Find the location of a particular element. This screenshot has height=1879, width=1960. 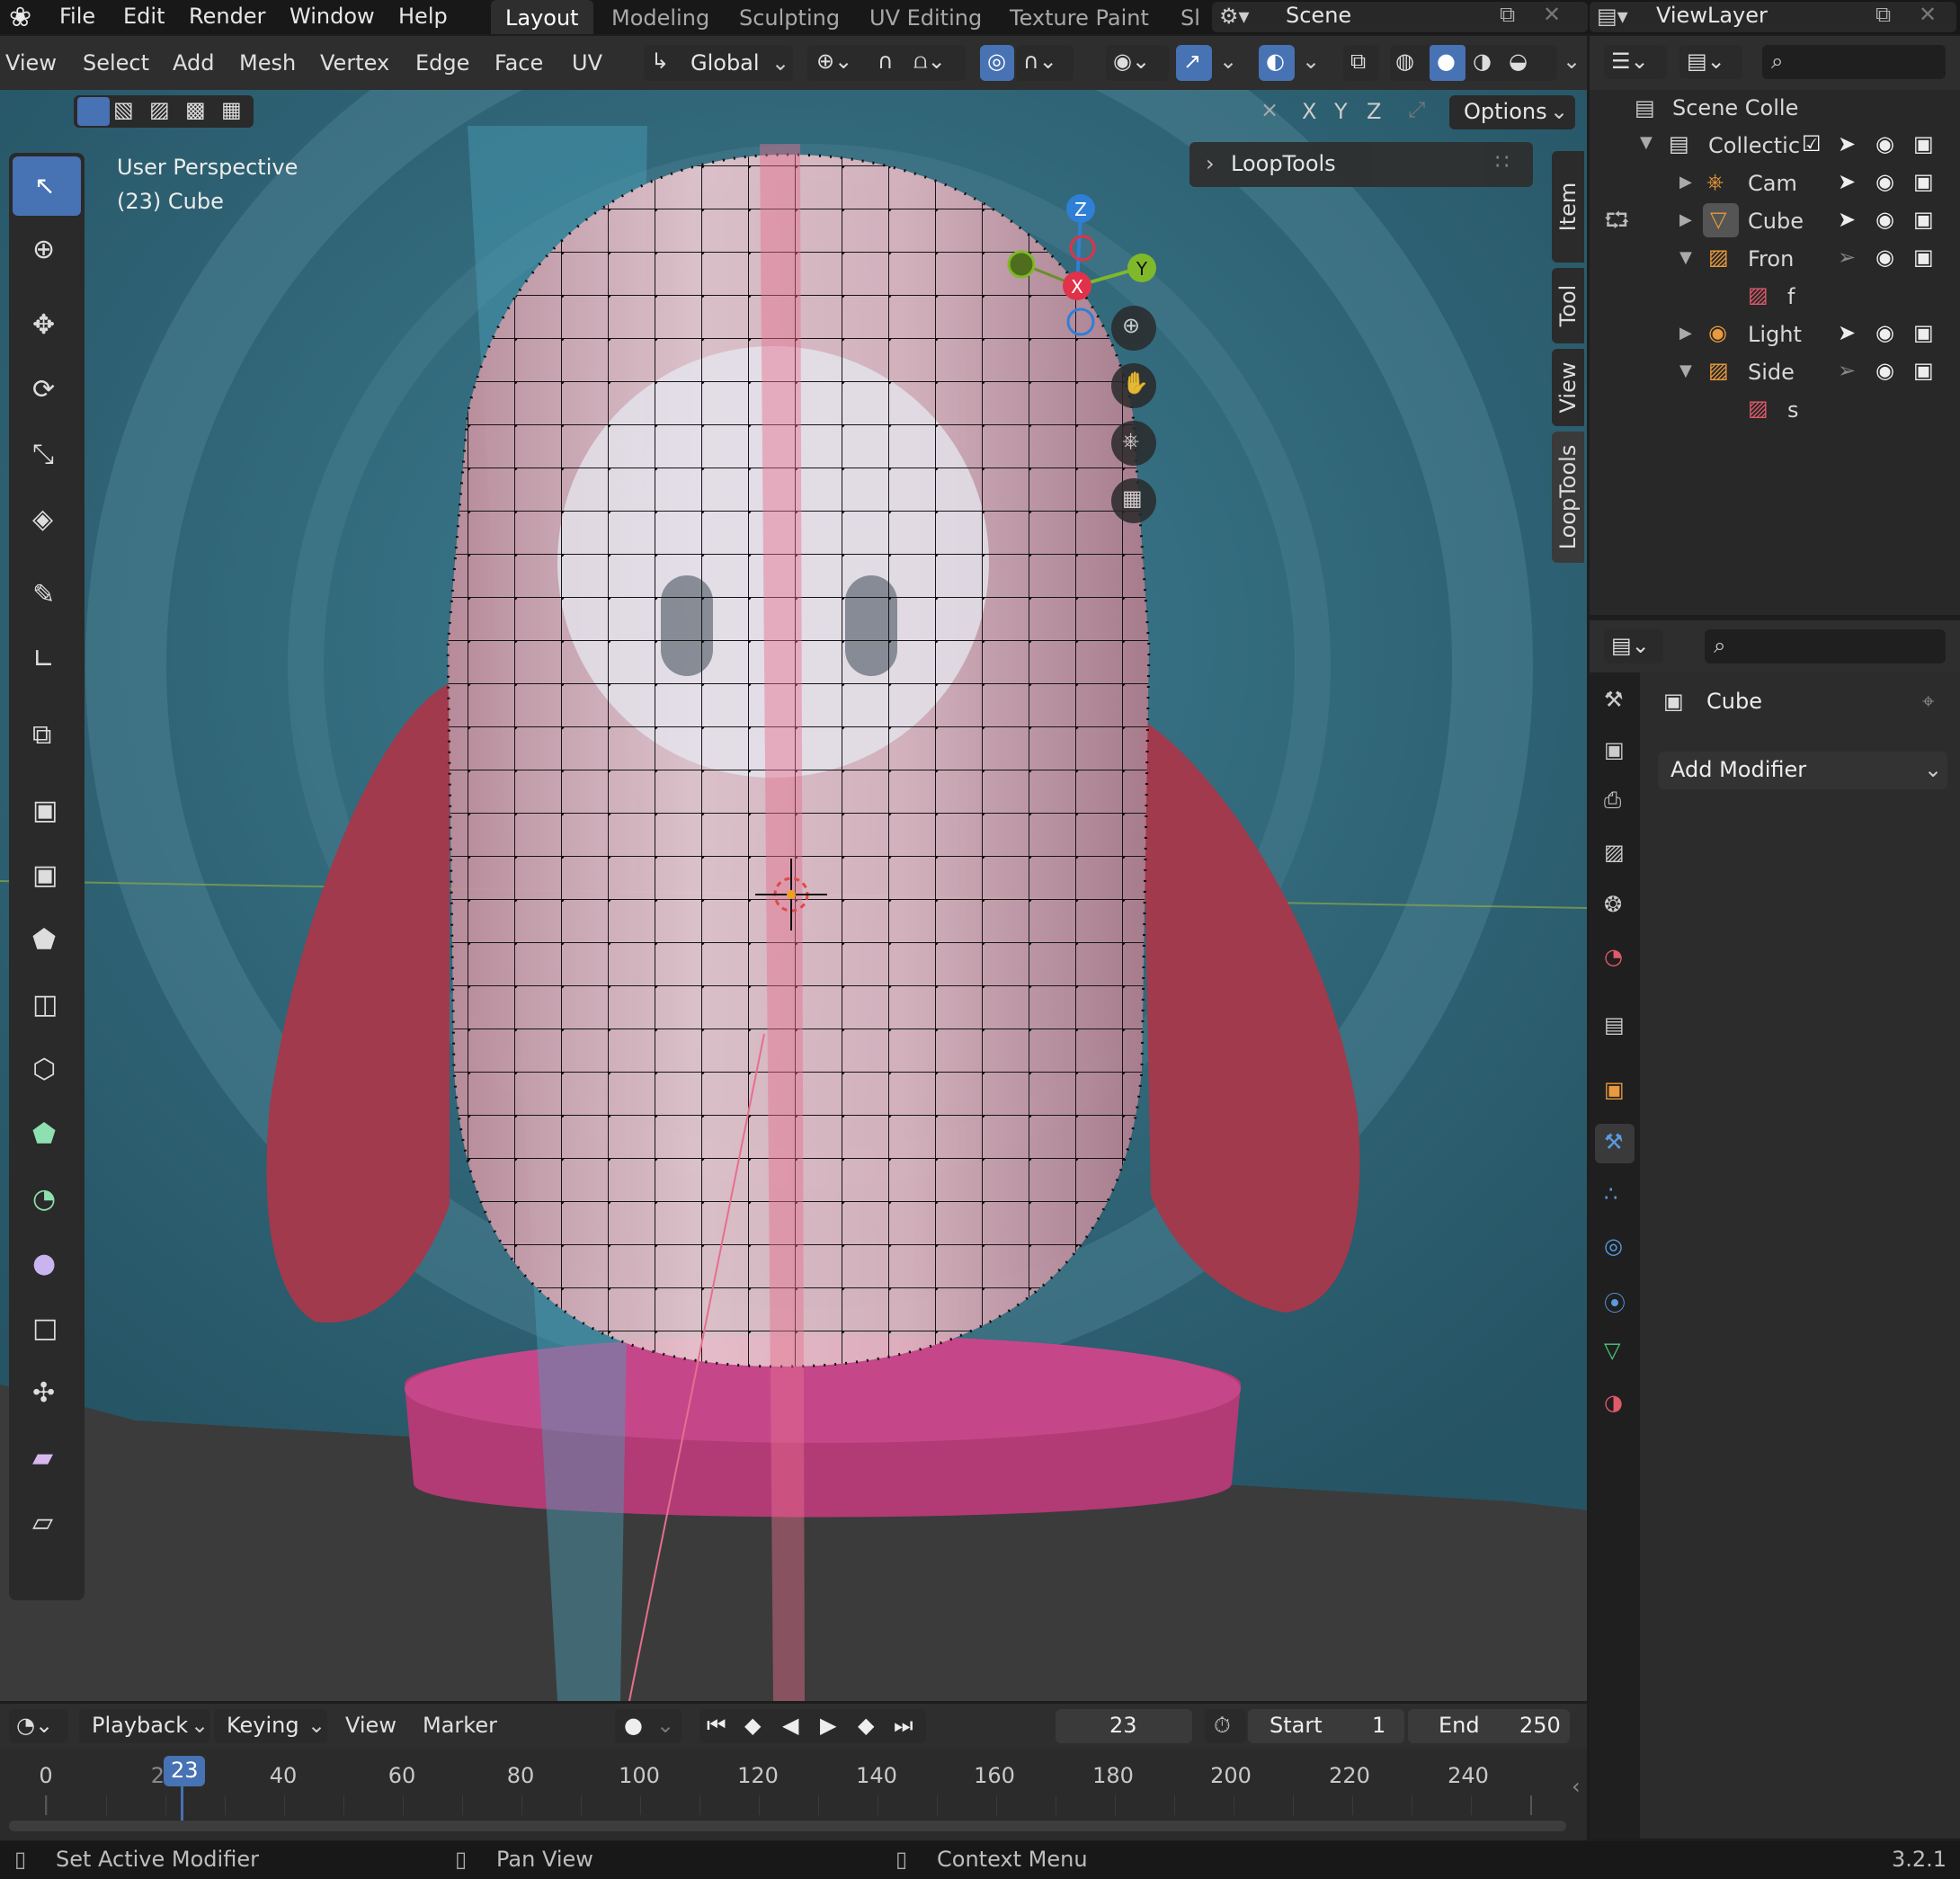

xray-toggle: ⧉ is located at coordinates (1361, 63).